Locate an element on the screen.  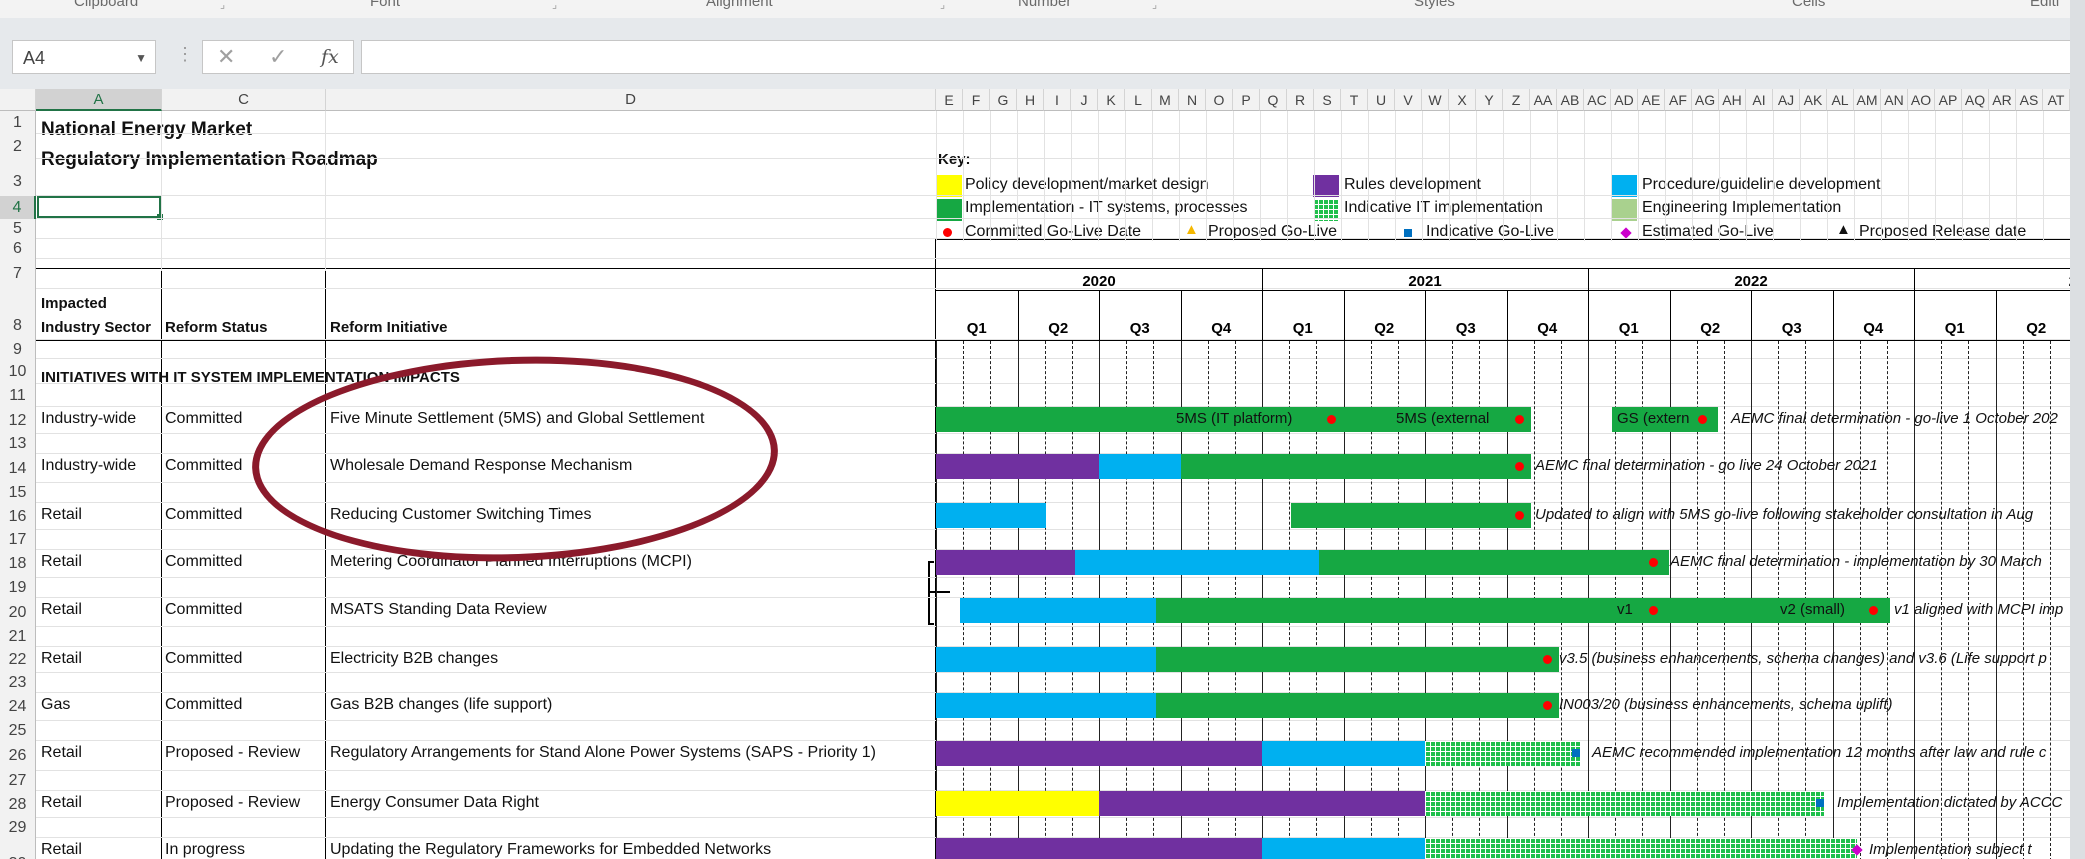
column-header-at: AT is located at coordinates (2056, 100).